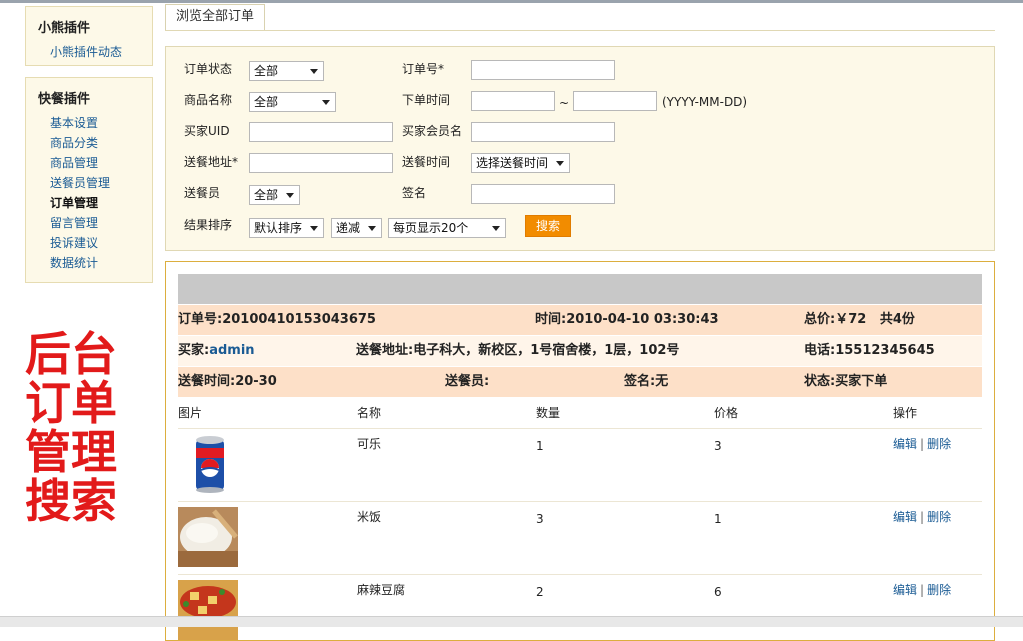  Describe the element at coordinates (580, 289) in the screenshot. I see `order-header-bar` at that location.